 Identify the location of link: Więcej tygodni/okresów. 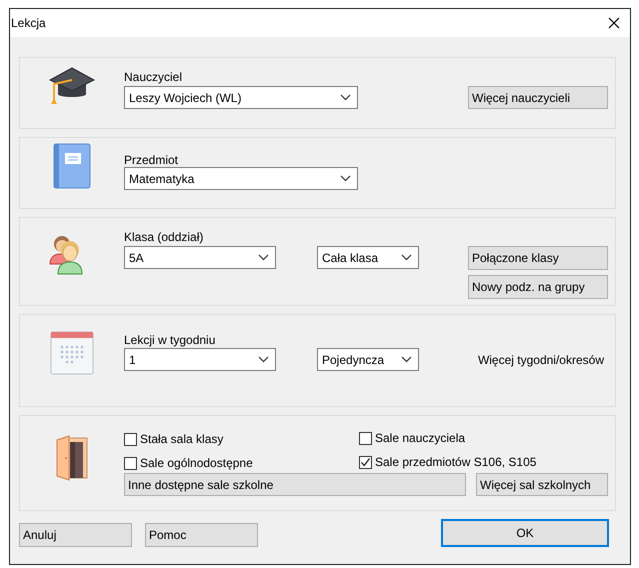
(543, 359).